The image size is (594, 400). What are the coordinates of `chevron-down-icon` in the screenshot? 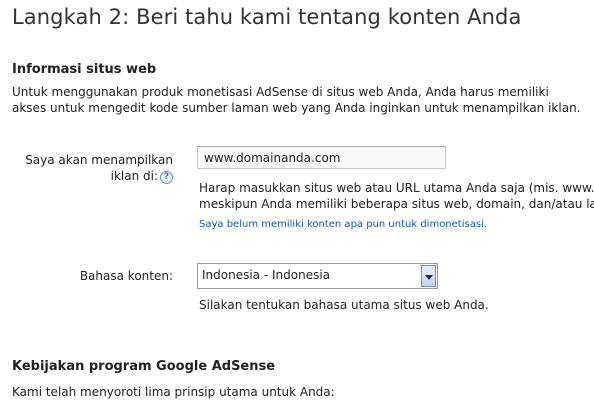 It's located at (428, 276).